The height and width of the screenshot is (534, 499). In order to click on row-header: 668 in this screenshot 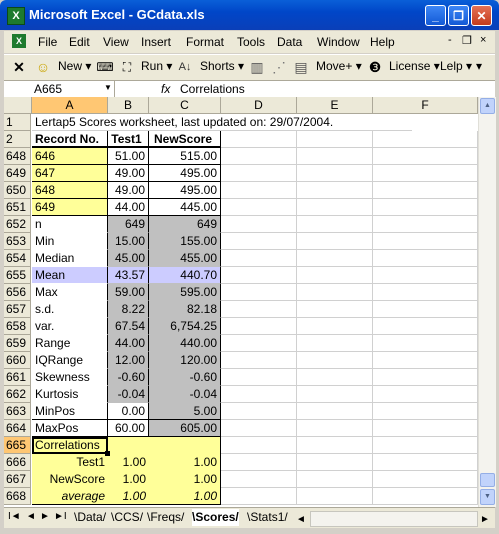, I will do `click(17, 496)`.